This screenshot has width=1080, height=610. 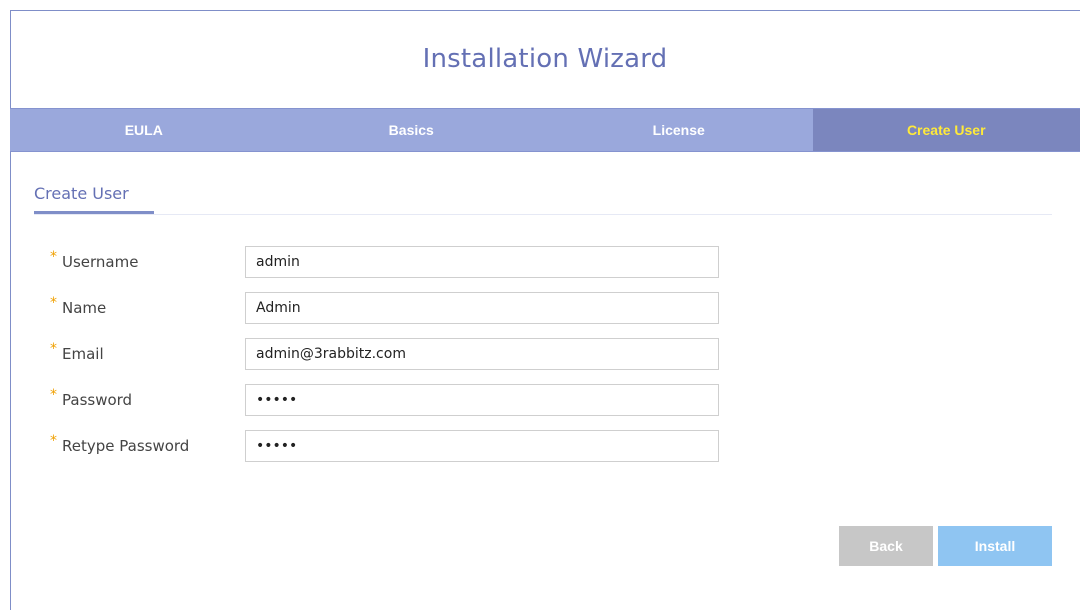 I want to click on password-label: * Password, so click(x=91, y=400).